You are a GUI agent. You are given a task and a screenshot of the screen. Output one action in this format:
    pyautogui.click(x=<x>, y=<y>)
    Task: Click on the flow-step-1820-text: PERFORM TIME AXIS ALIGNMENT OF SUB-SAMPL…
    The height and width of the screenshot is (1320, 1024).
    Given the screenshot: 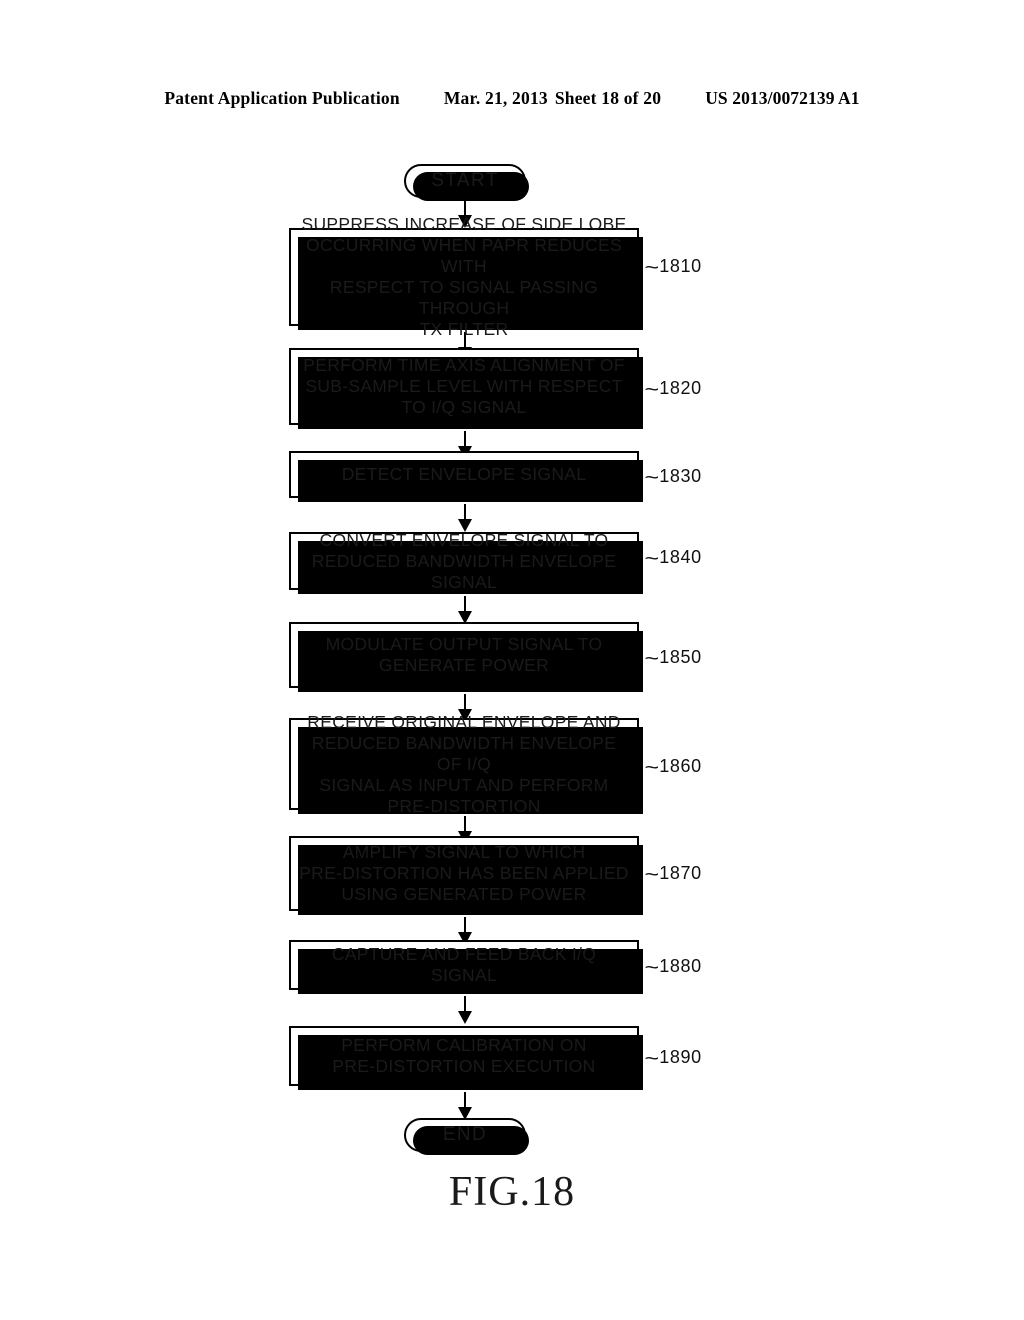 What is the action you would take?
    pyautogui.click(x=464, y=386)
    